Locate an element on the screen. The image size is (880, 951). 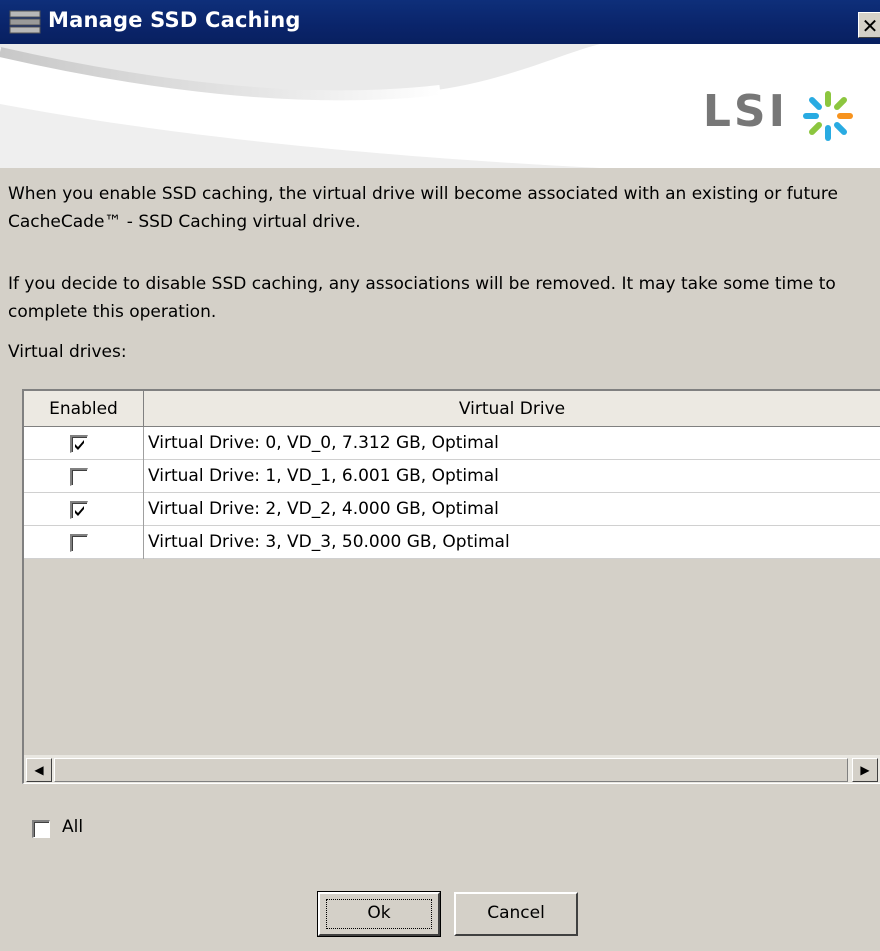
all-checkbox-label: All is located at coordinates (72, 827).